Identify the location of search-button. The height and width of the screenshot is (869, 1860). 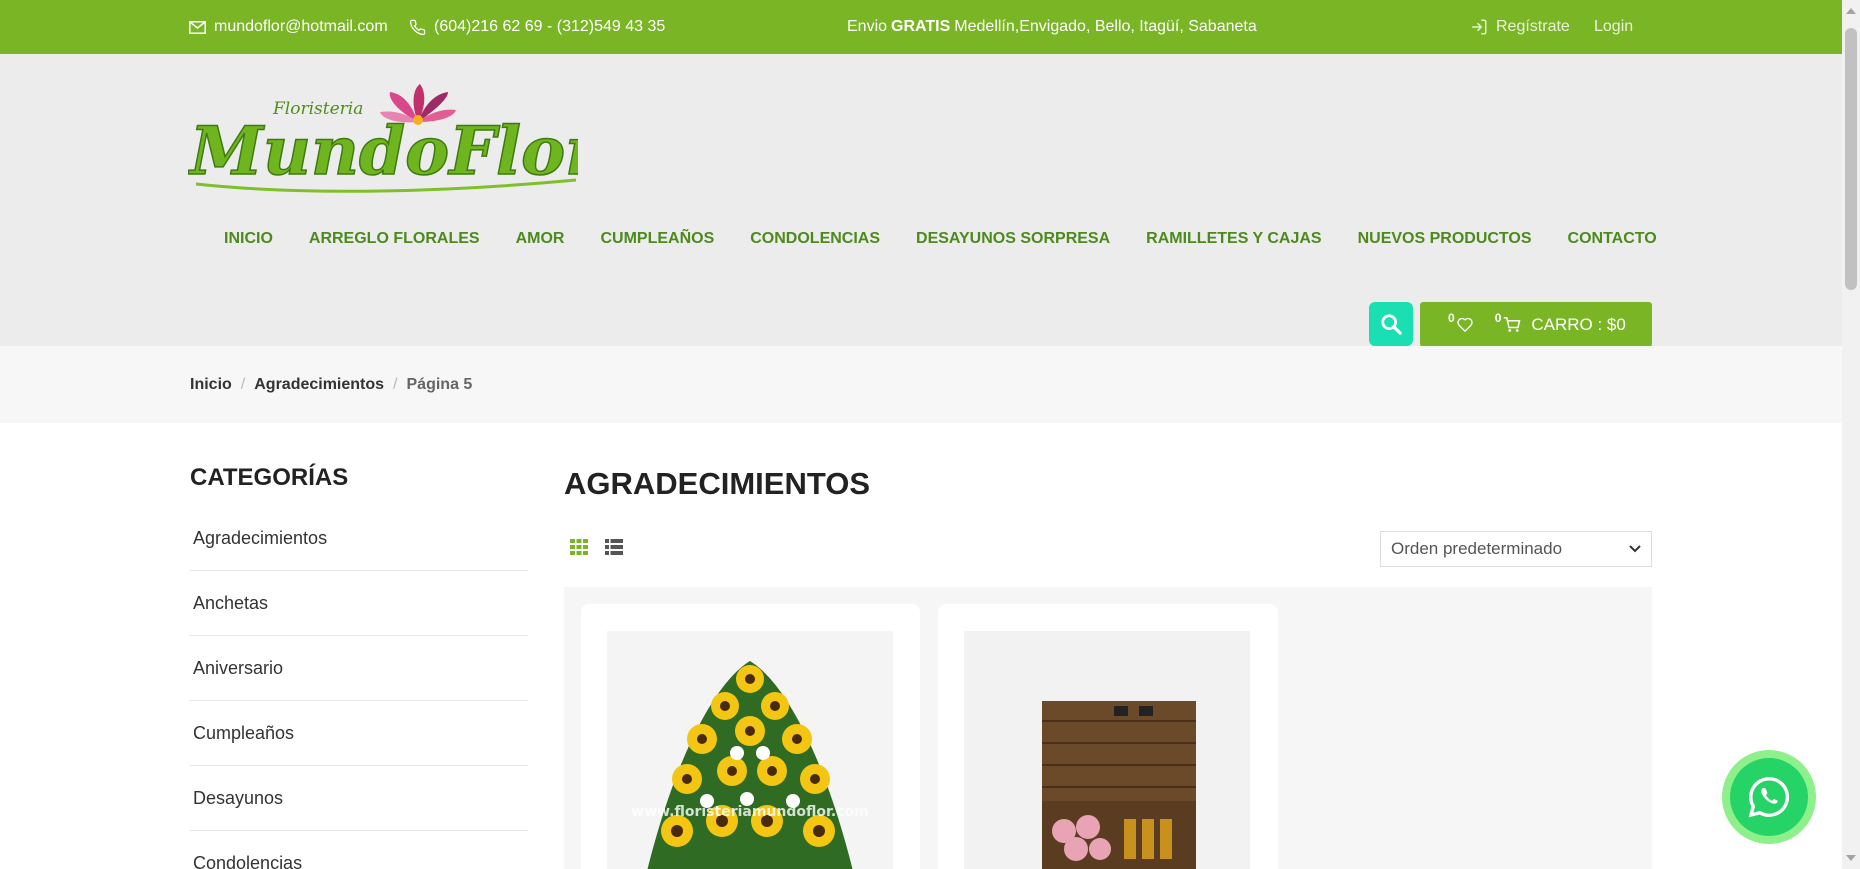
(1391, 324).